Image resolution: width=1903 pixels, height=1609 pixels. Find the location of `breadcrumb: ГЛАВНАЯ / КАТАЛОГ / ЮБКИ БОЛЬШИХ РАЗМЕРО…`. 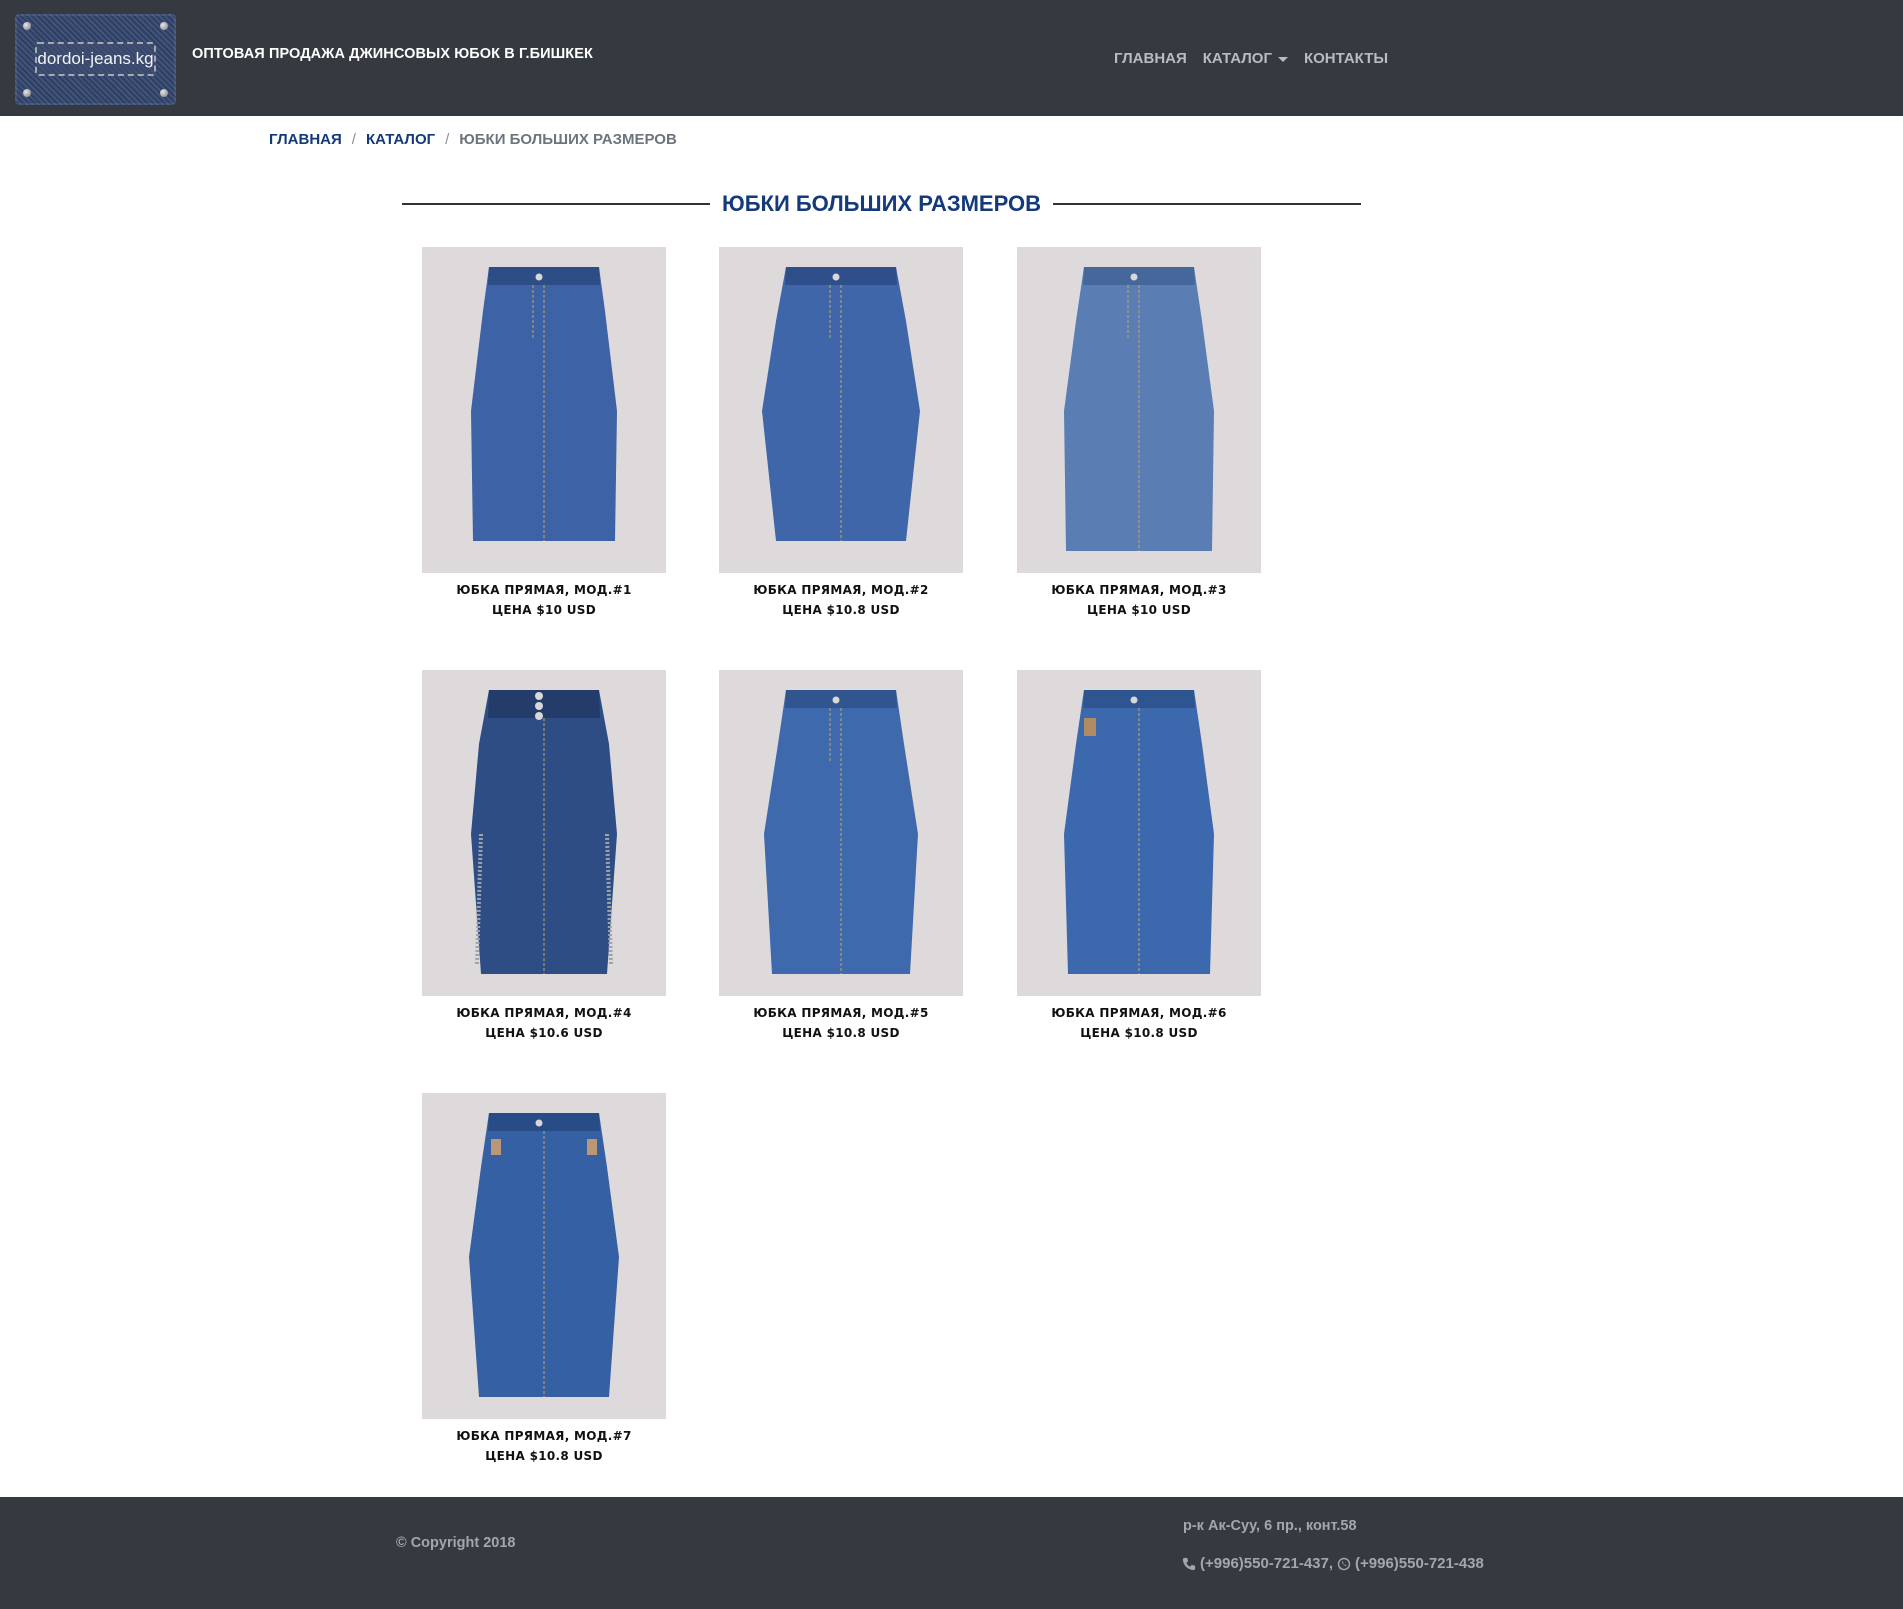

breadcrumb: ГЛАВНАЯ / КАТАЛОГ / ЮБКИ БОЛЬШИХ РАЗМЕРО… is located at coordinates (473, 139).